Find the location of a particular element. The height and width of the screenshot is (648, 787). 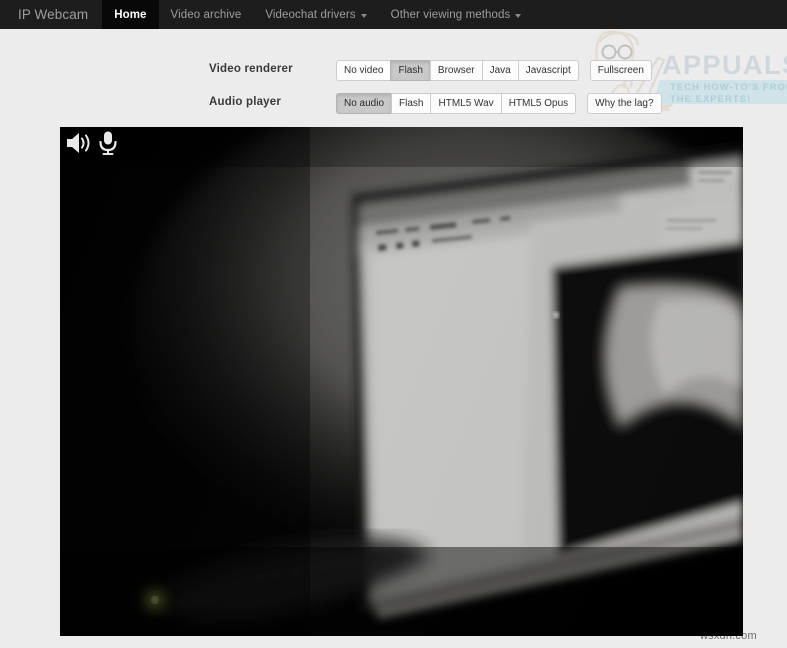

nav-item-videochat-drivers: Videochat drivers is located at coordinates (315, 14).